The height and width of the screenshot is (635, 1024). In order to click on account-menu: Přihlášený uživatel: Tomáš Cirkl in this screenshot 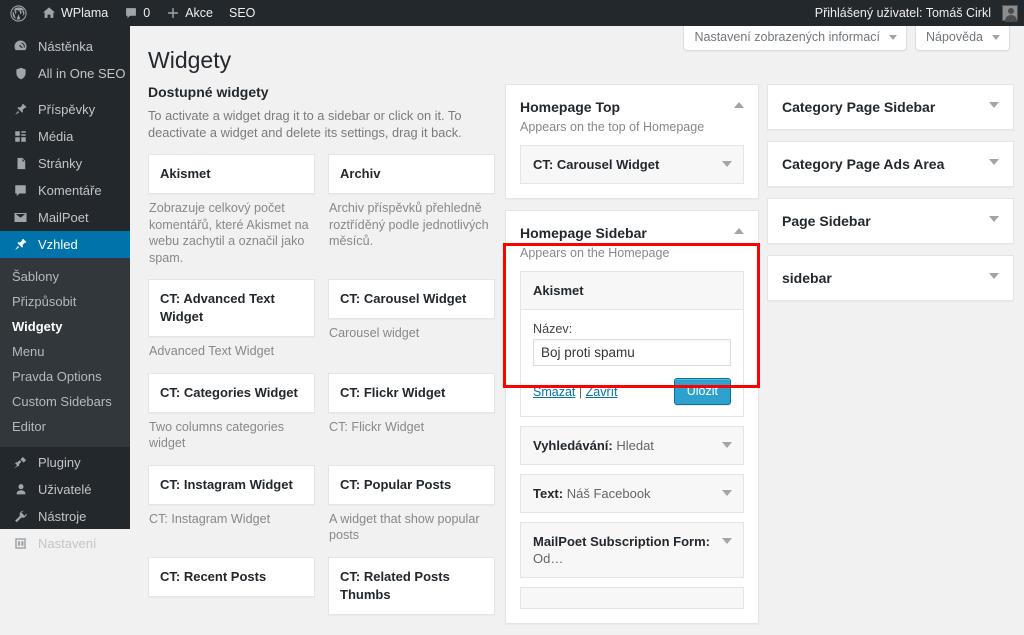, I will do `click(915, 13)`.